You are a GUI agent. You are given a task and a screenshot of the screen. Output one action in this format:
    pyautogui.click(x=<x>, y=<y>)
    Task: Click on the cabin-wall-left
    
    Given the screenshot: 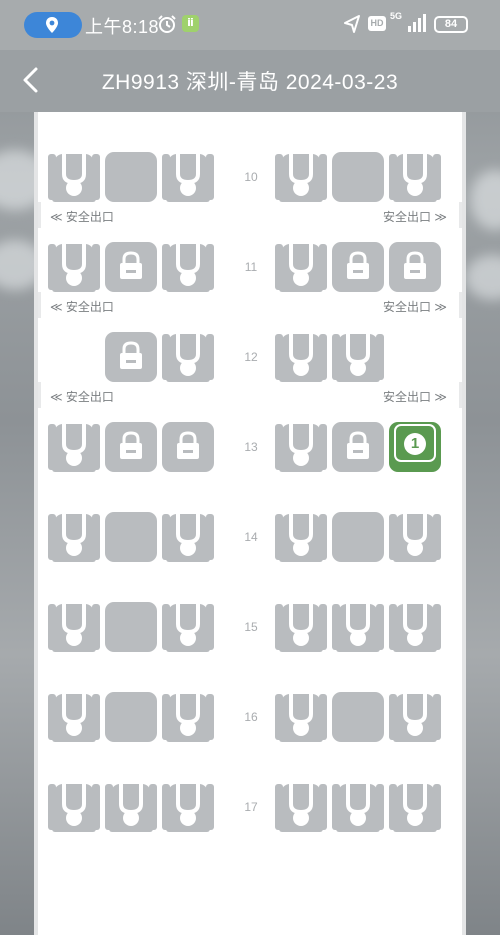 What is the action you would take?
    pyautogui.click(x=36, y=523)
    